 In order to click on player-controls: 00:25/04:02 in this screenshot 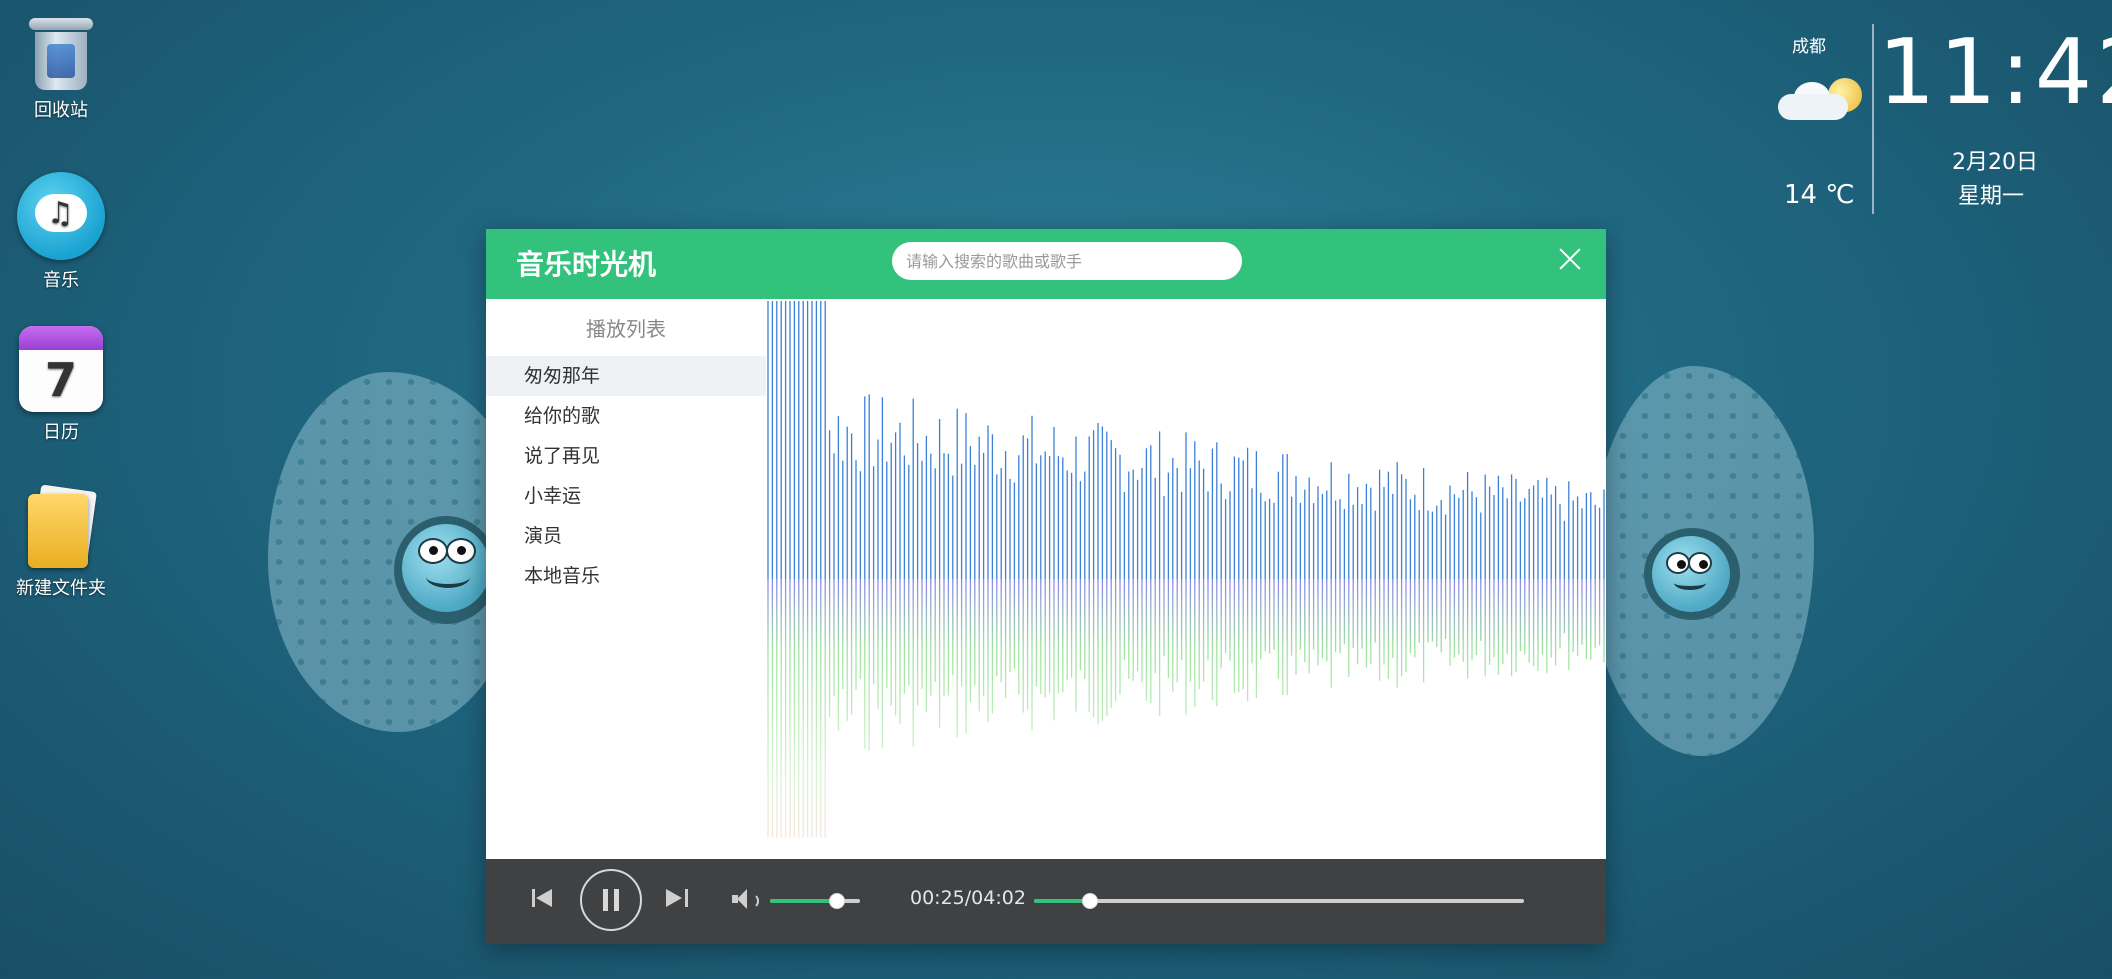, I will do `click(1046, 901)`.